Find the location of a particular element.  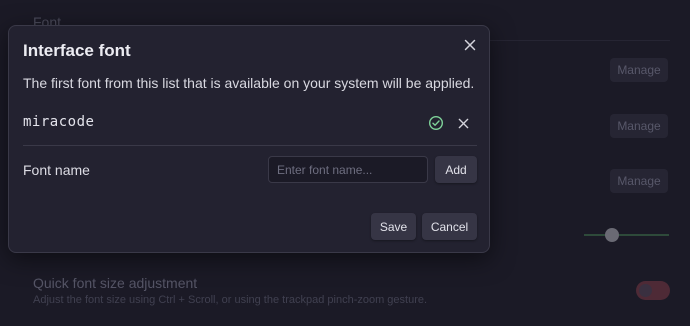

font-size-slider-thumb is located at coordinates (612, 235).